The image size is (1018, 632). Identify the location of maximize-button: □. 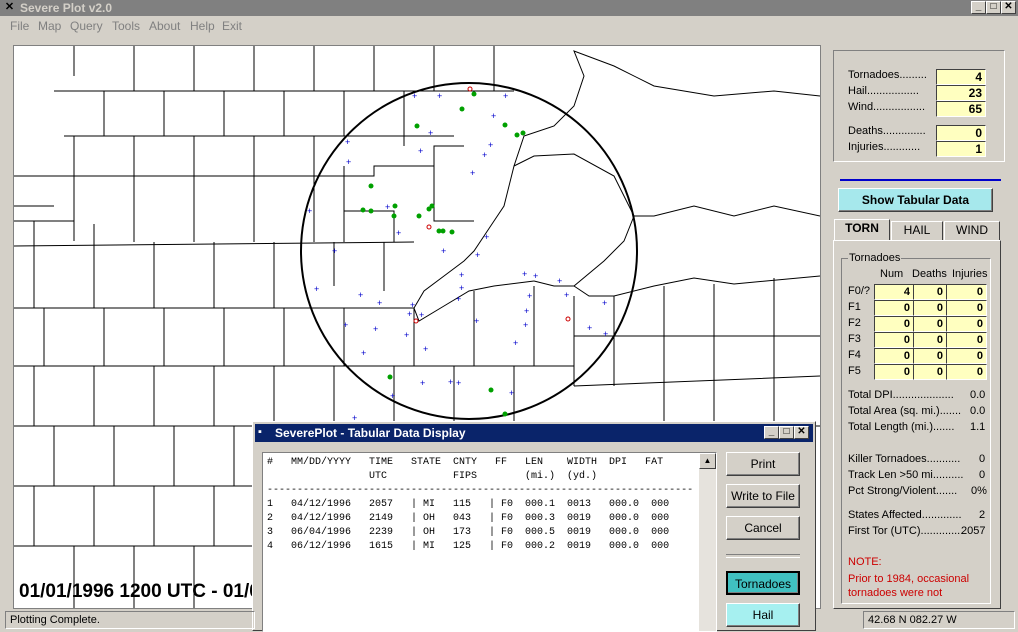
(993, 7).